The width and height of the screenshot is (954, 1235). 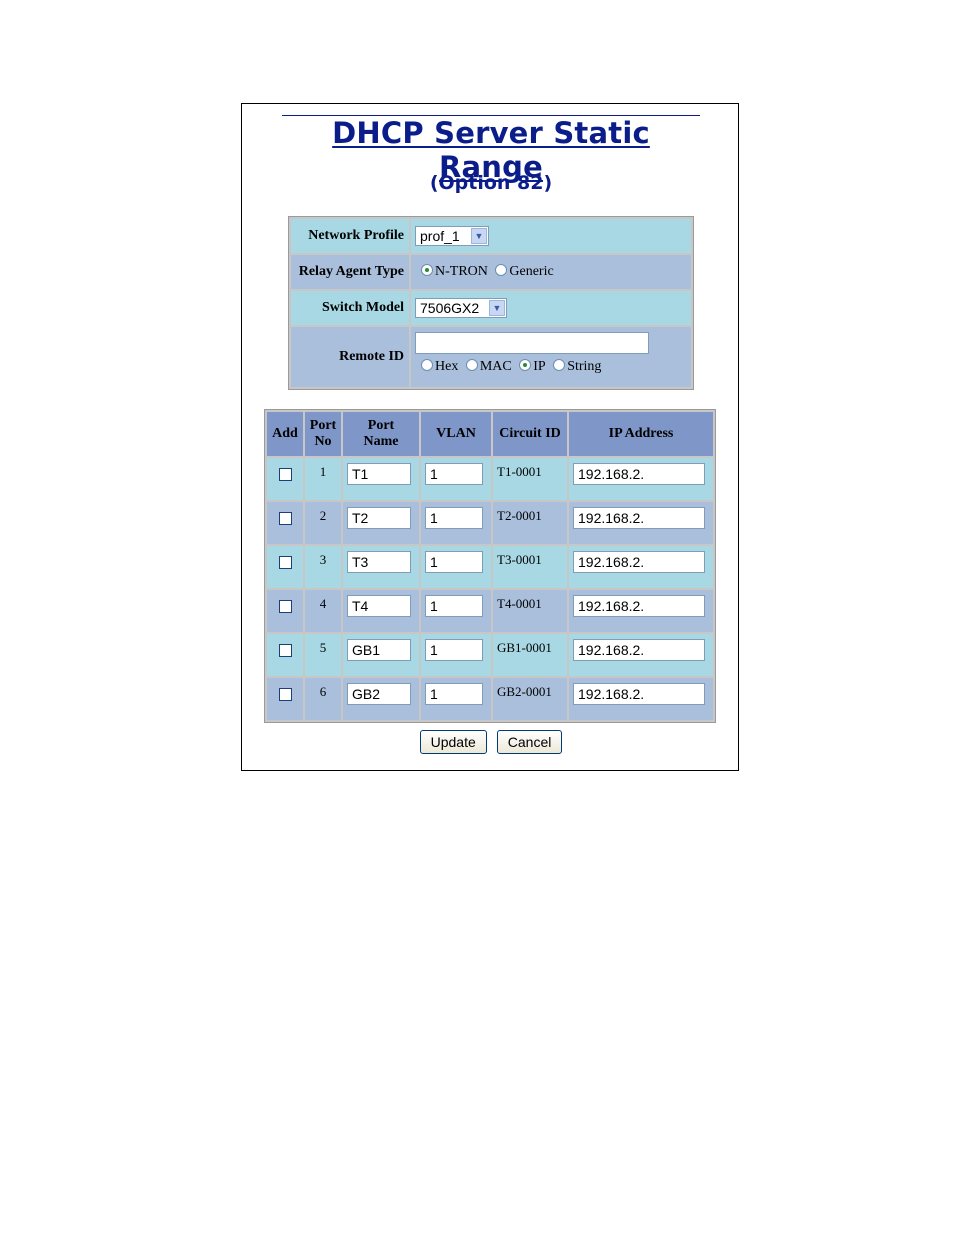 What do you see at coordinates (490, 655) in the screenshot?
I see `table-row: 5 GB1 1 GB1-0001 192.168.2.` at bounding box center [490, 655].